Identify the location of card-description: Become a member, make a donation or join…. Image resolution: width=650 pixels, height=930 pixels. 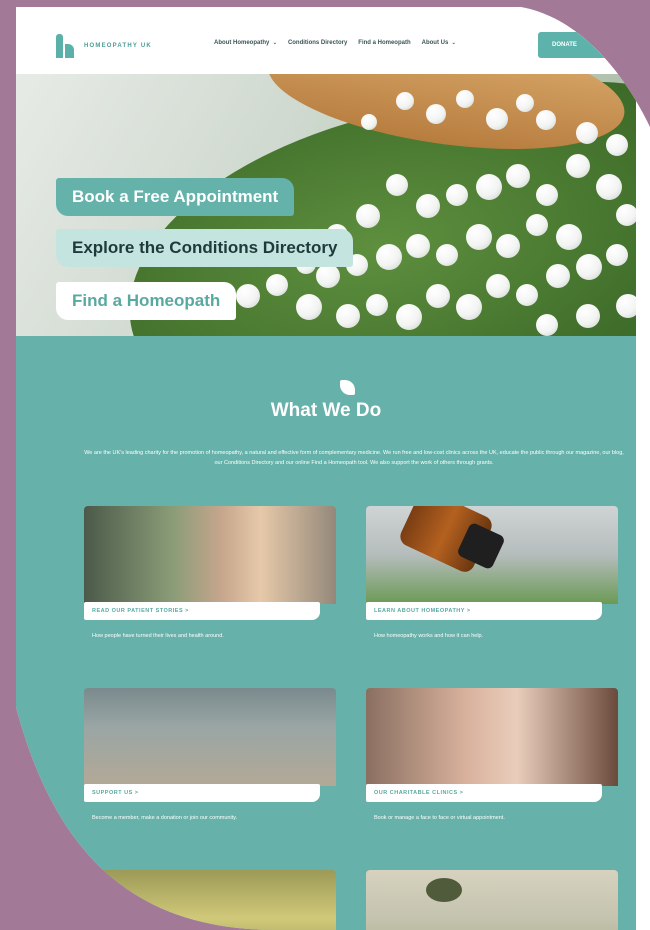
(165, 818).